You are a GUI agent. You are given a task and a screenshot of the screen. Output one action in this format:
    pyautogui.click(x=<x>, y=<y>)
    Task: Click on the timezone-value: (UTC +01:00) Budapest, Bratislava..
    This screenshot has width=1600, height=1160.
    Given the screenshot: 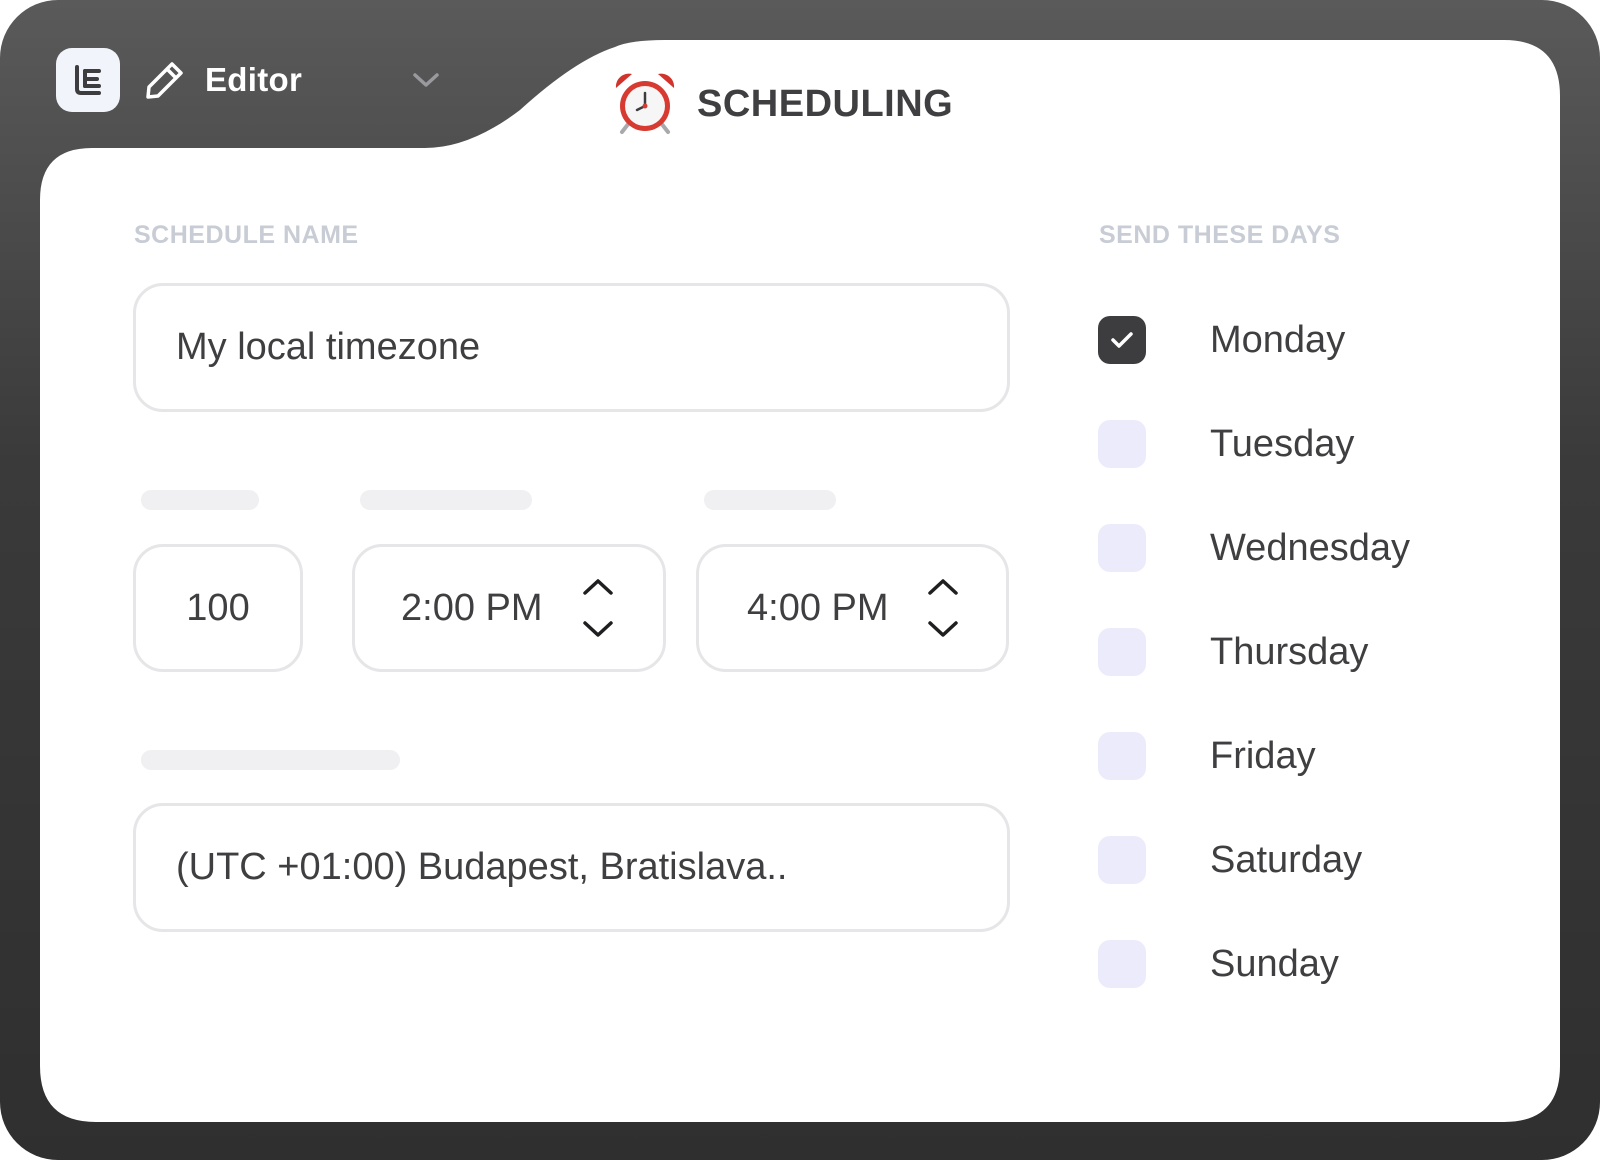 What is the action you would take?
    pyautogui.click(x=482, y=867)
    